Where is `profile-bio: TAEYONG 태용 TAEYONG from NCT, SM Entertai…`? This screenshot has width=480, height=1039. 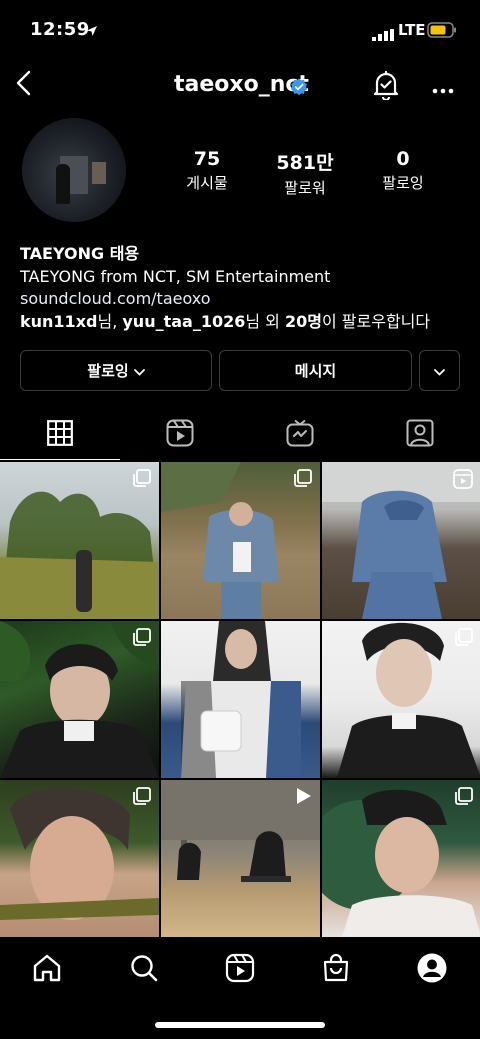 profile-bio: TAEYONG 태용 TAEYONG from NCT, SM Entertai… is located at coordinates (245, 288).